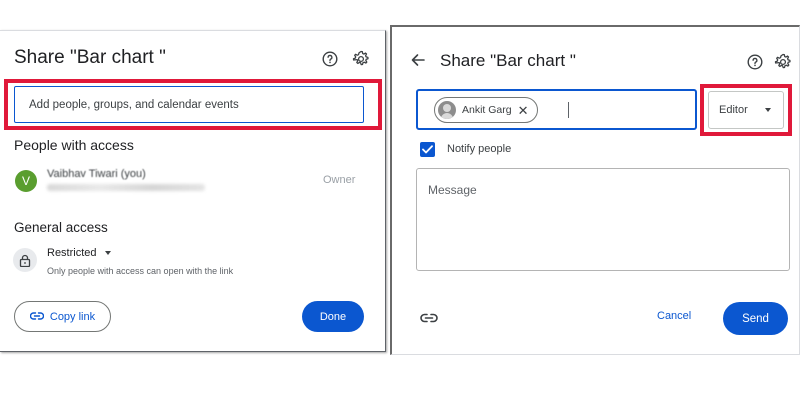 This screenshot has width=800, height=400. Describe the element at coordinates (568, 110) in the screenshot. I see `text-cursor` at that location.